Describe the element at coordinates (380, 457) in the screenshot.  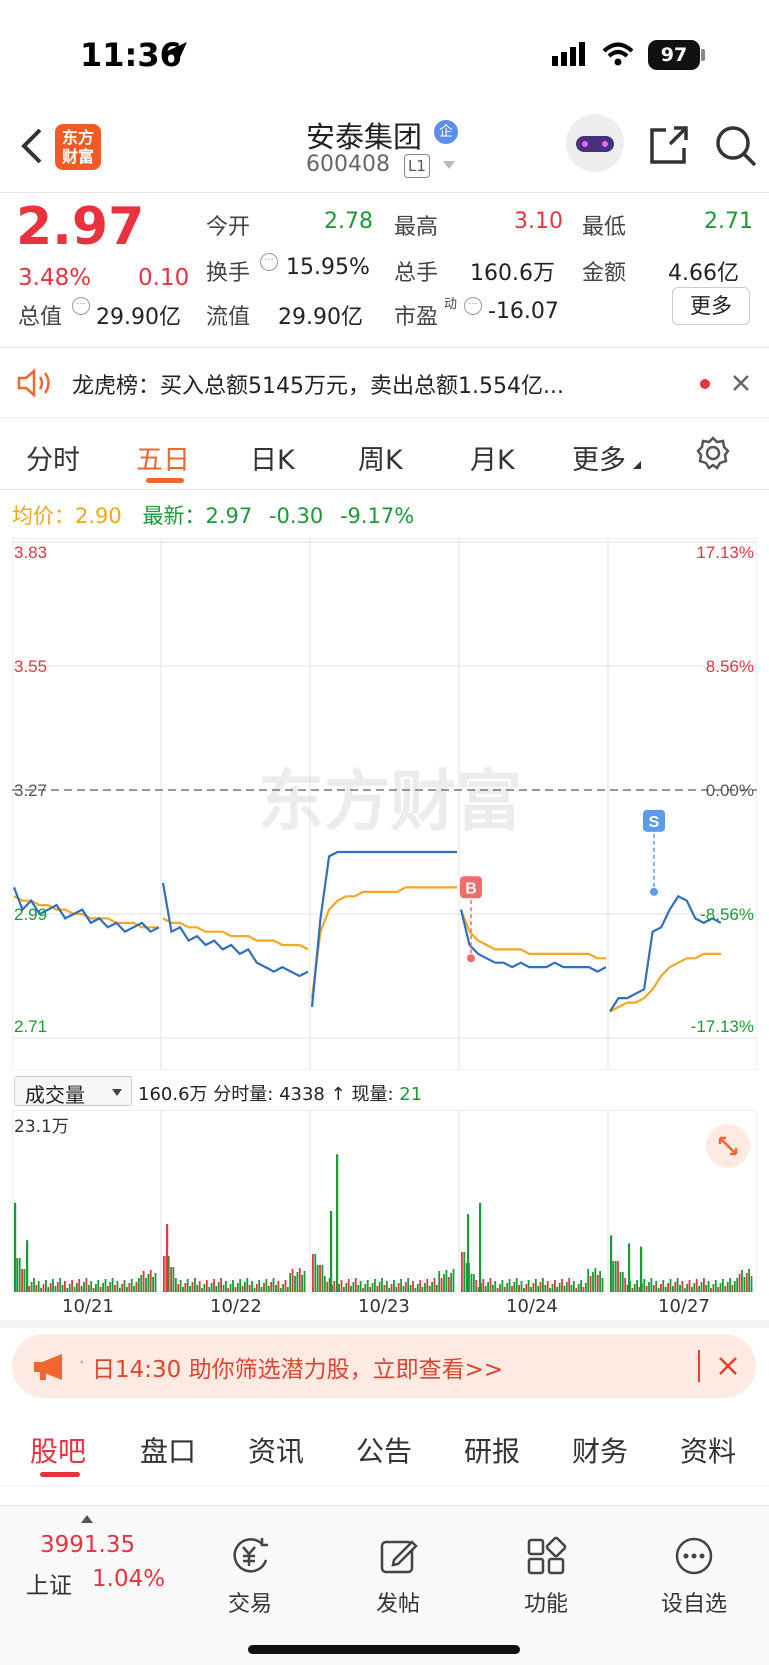
I see `tab-weekly-k: 周K` at that location.